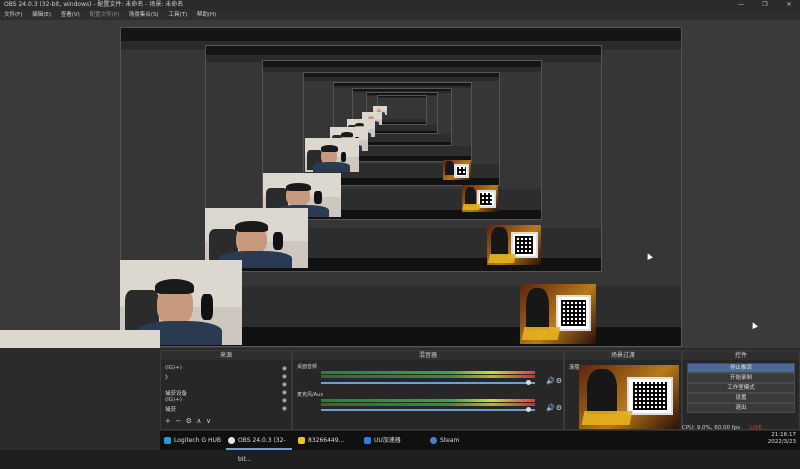 Image resolution: width=800 pixels, height=469 pixels. What do you see at coordinates (198, 421) in the screenshot?
I see `move-up-button: ∧` at bounding box center [198, 421].